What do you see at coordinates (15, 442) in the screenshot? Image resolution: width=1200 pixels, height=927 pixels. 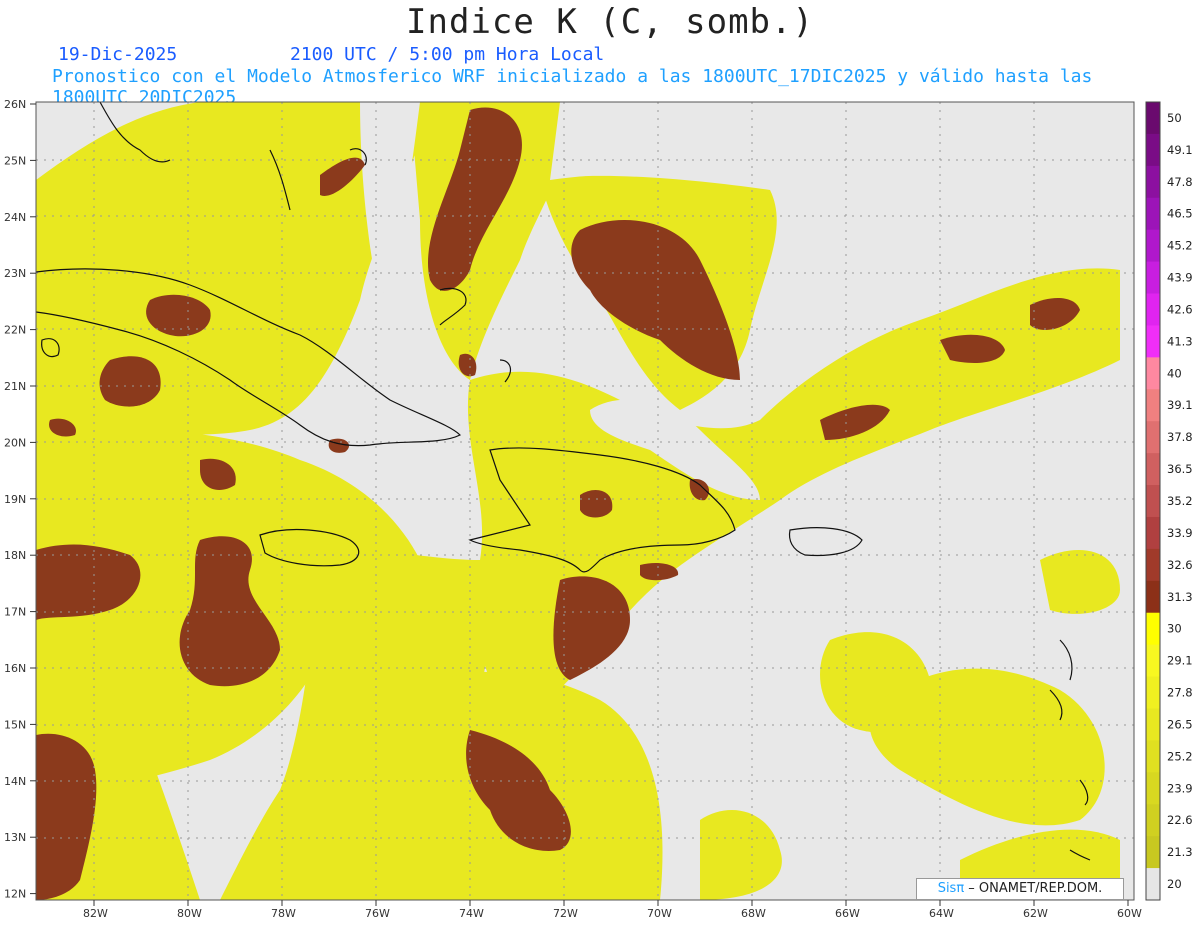 I see `latitude-label: 20N` at bounding box center [15, 442].